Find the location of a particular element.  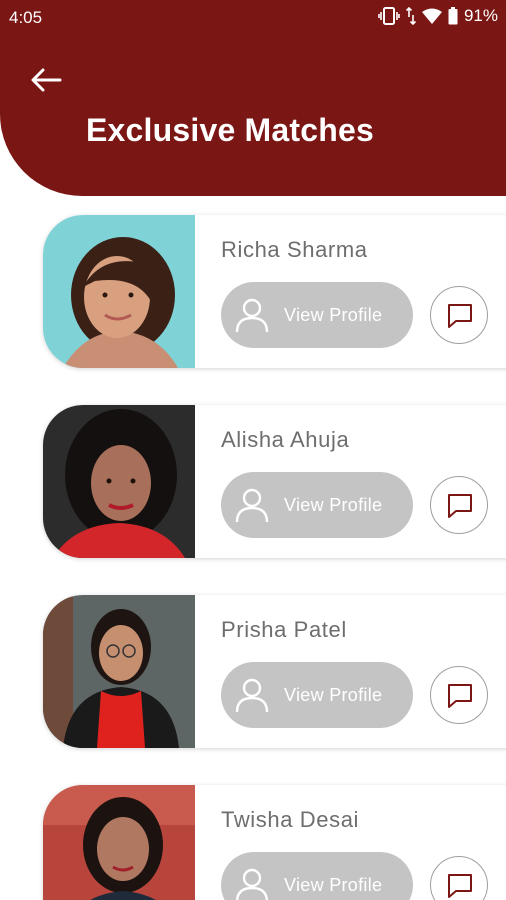

match-name: Alisha Ahuja is located at coordinates (285, 439).